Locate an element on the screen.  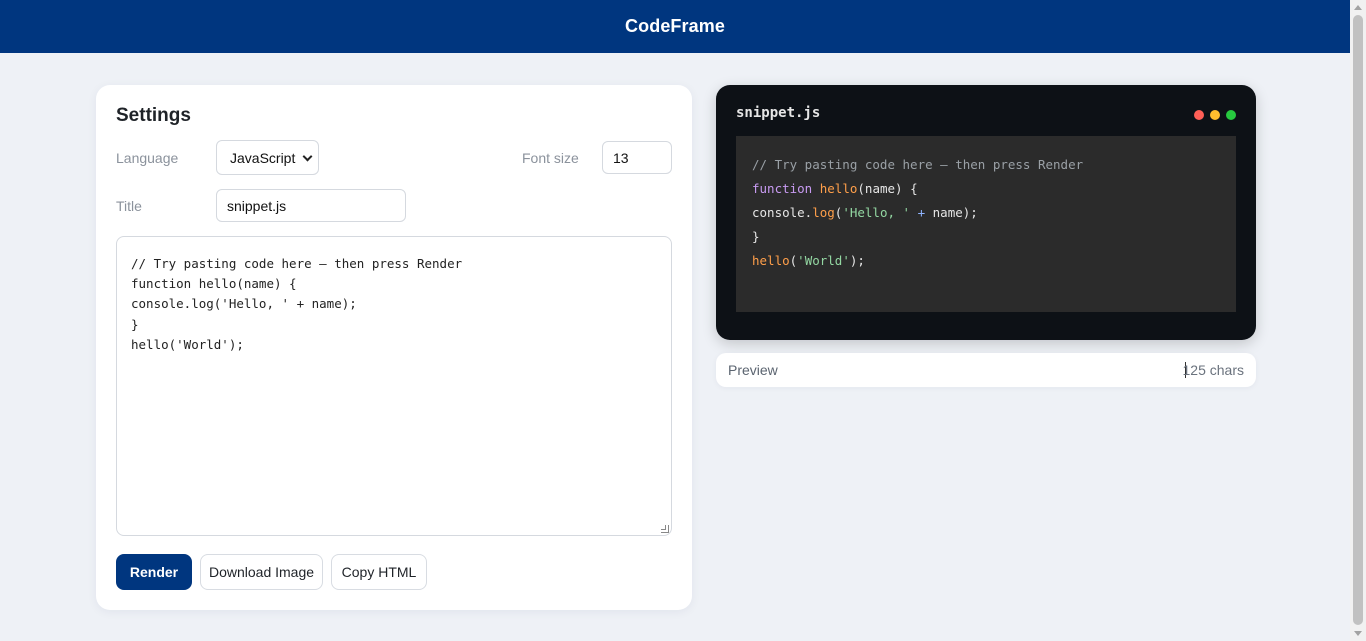
language-select: JavaScript is located at coordinates (267, 157).